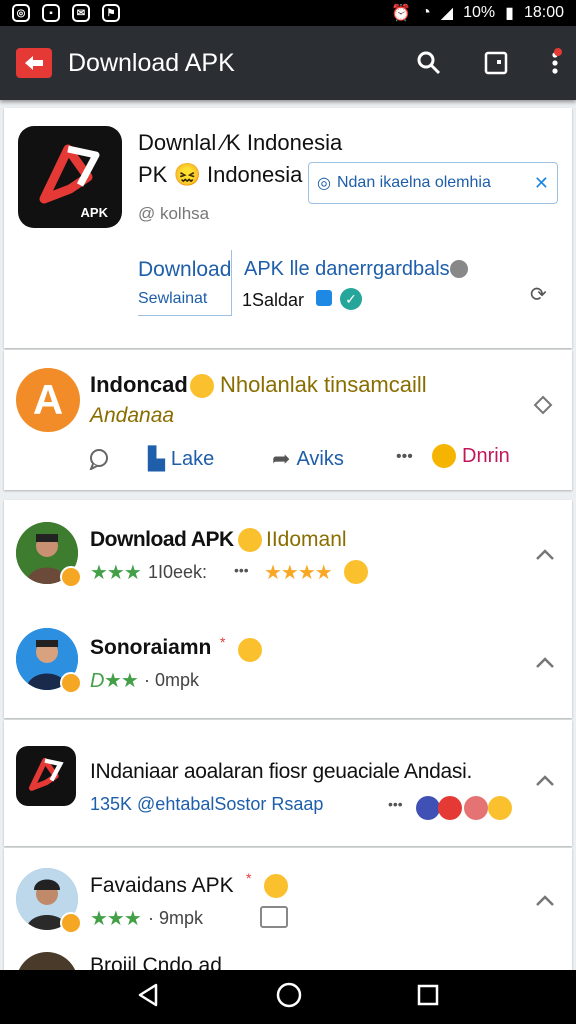  What do you see at coordinates (192, 458) in the screenshot?
I see `like-label: Lake` at bounding box center [192, 458].